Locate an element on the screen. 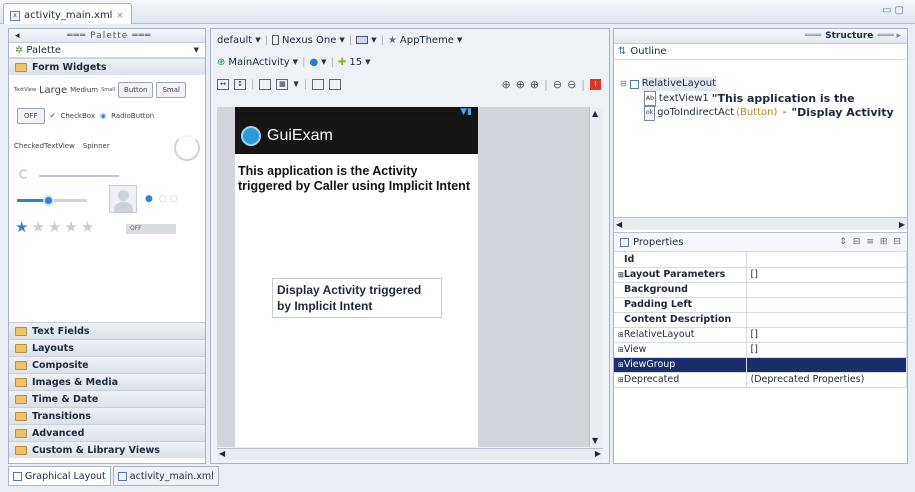 The image size is (915, 492). minimize-icon: ▭ is located at coordinates (888, 10).